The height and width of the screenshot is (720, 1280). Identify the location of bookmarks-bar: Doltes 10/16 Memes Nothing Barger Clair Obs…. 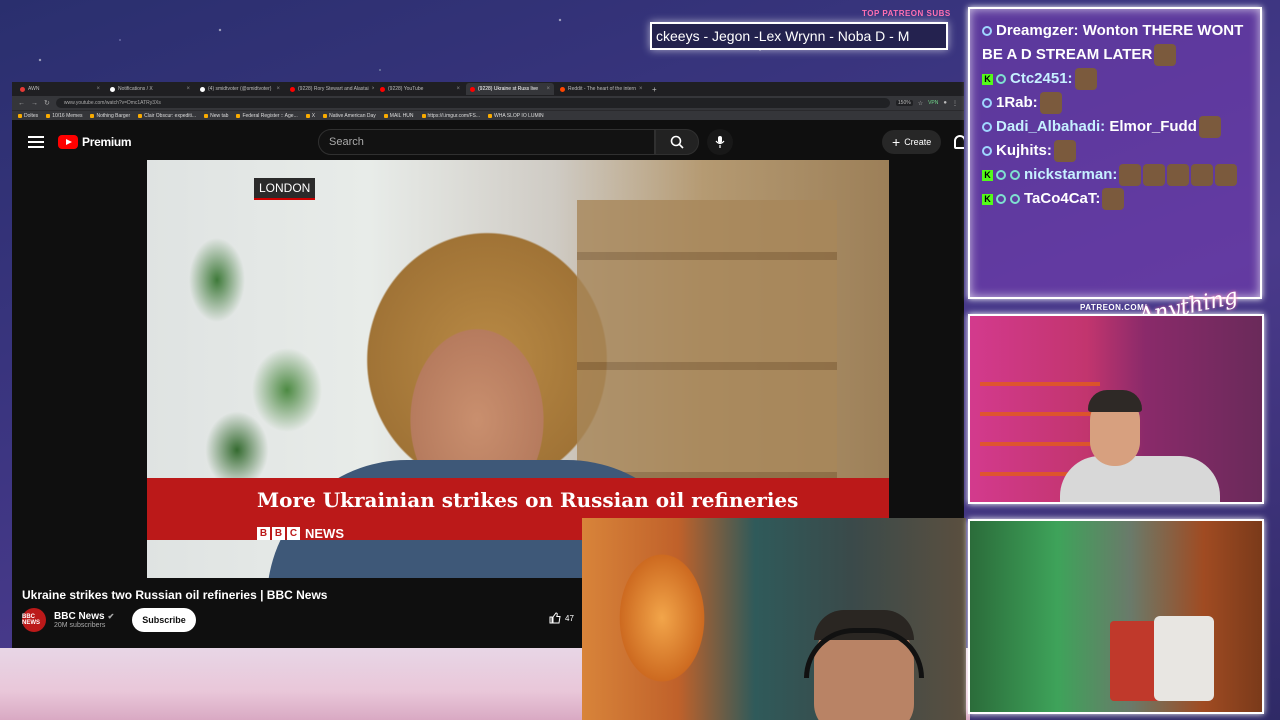
(488, 115).